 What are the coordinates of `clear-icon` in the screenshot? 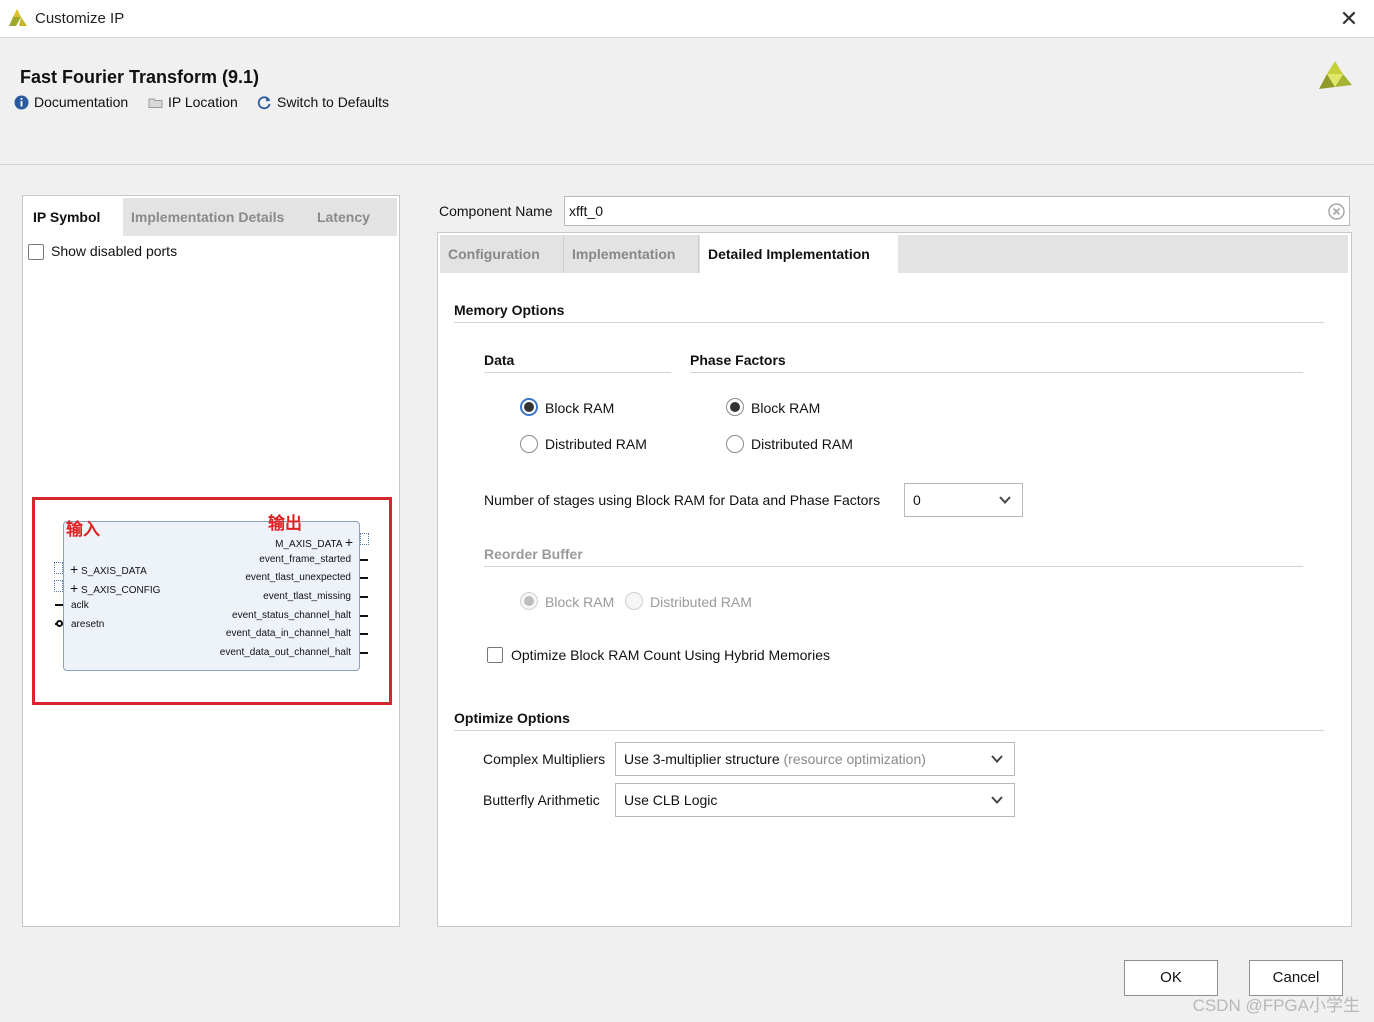 It's located at (1336, 211).